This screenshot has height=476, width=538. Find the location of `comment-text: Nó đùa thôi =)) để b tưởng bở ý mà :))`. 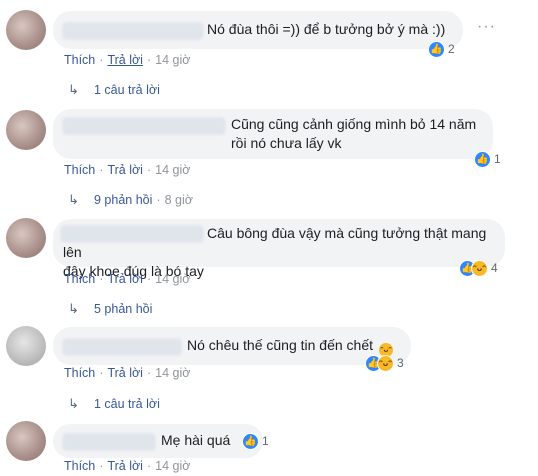

comment-text: Nó đùa thôi =)) để b tưởng bở ý mà :)) is located at coordinates (326, 29).